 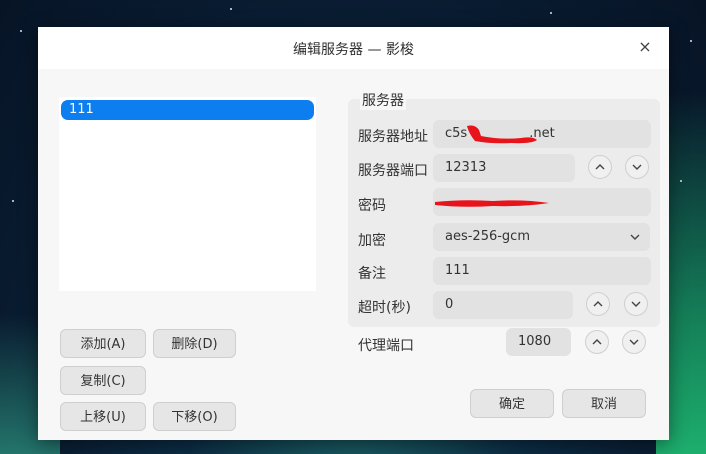 What do you see at coordinates (194, 416) in the screenshot?
I see `move-down-button: 下移(O)` at bounding box center [194, 416].